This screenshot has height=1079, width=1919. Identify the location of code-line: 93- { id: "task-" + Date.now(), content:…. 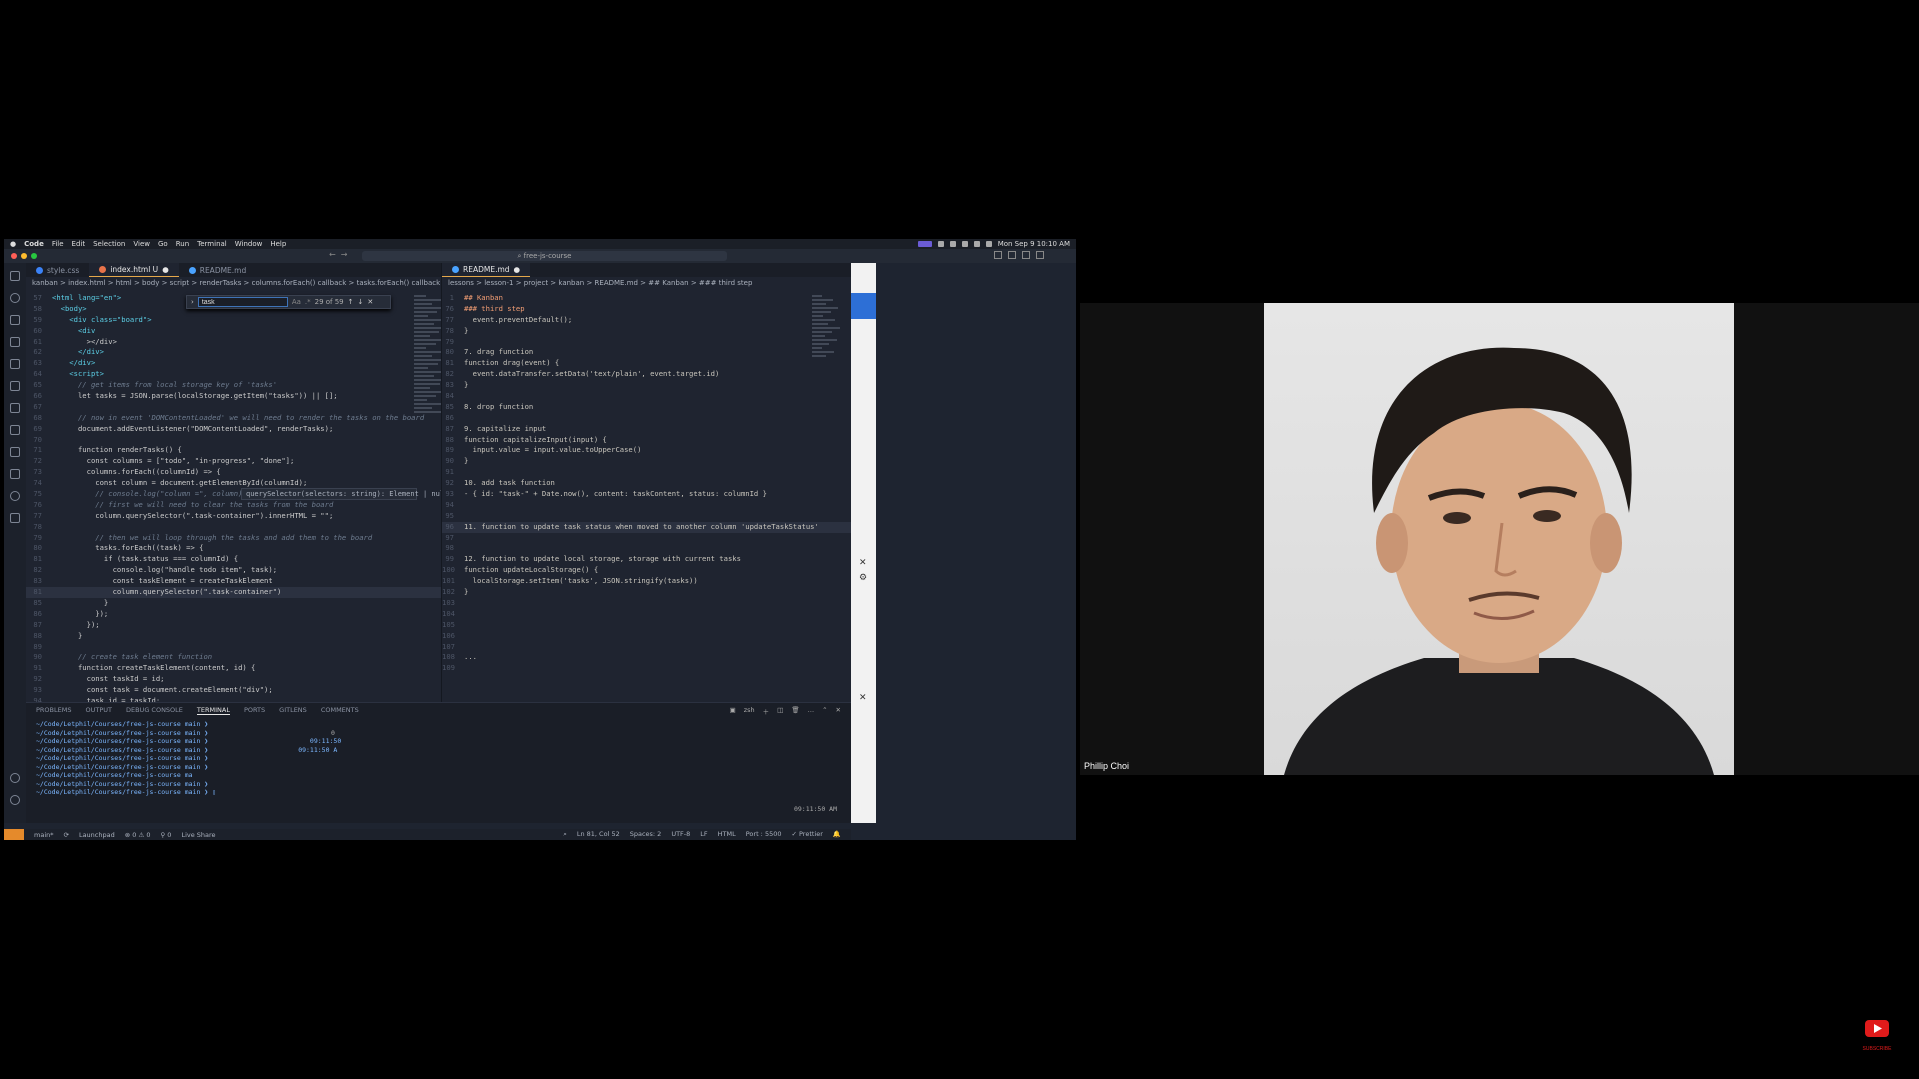
(646, 494).